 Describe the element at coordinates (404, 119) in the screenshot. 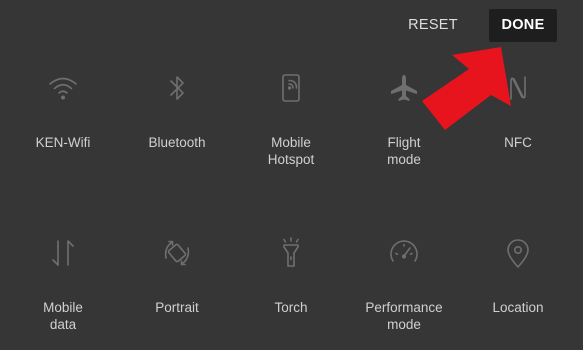

I see `tile-flight-mode: Flight mode` at that location.